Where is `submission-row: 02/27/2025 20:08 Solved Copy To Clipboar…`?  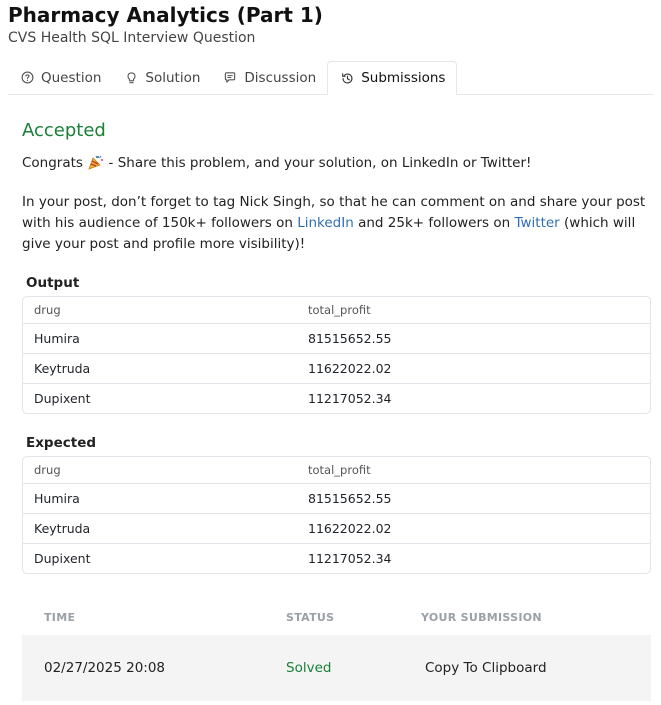 submission-row: 02/27/2025 20:08 Solved Copy To Clipboar… is located at coordinates (336, 668).